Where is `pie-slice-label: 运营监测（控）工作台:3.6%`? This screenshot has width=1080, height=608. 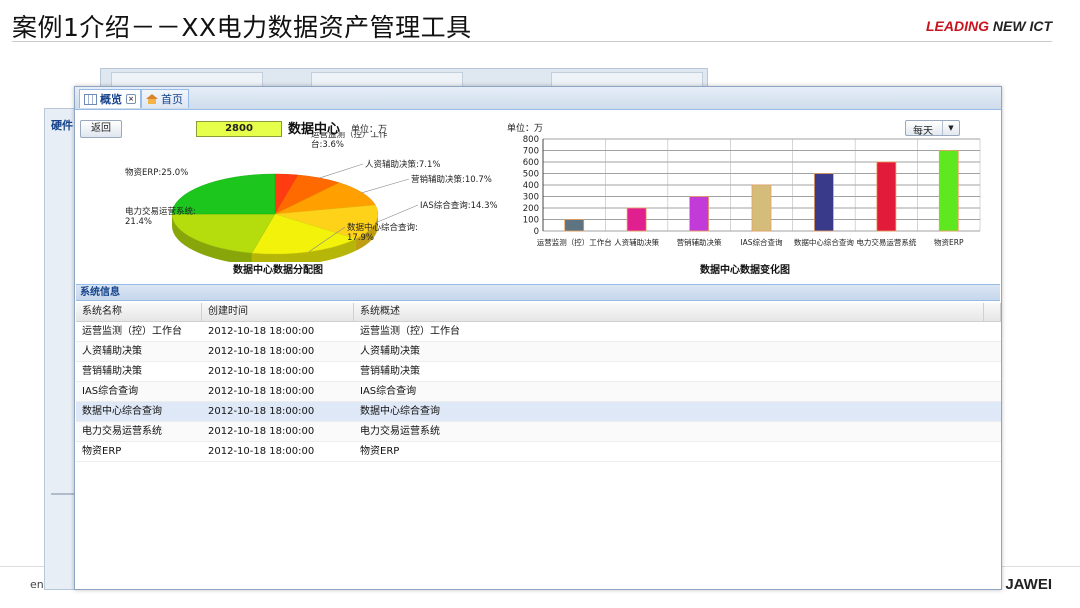 pie-slice-label: 运营监测（控）工作台:3.6% is located at coordinates (349, 141).